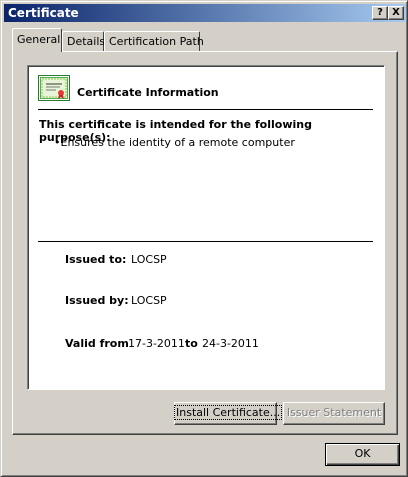 The width and height of the screenshot is (408, 477). I want to click on valid-to-label: to, so click(191, 343).